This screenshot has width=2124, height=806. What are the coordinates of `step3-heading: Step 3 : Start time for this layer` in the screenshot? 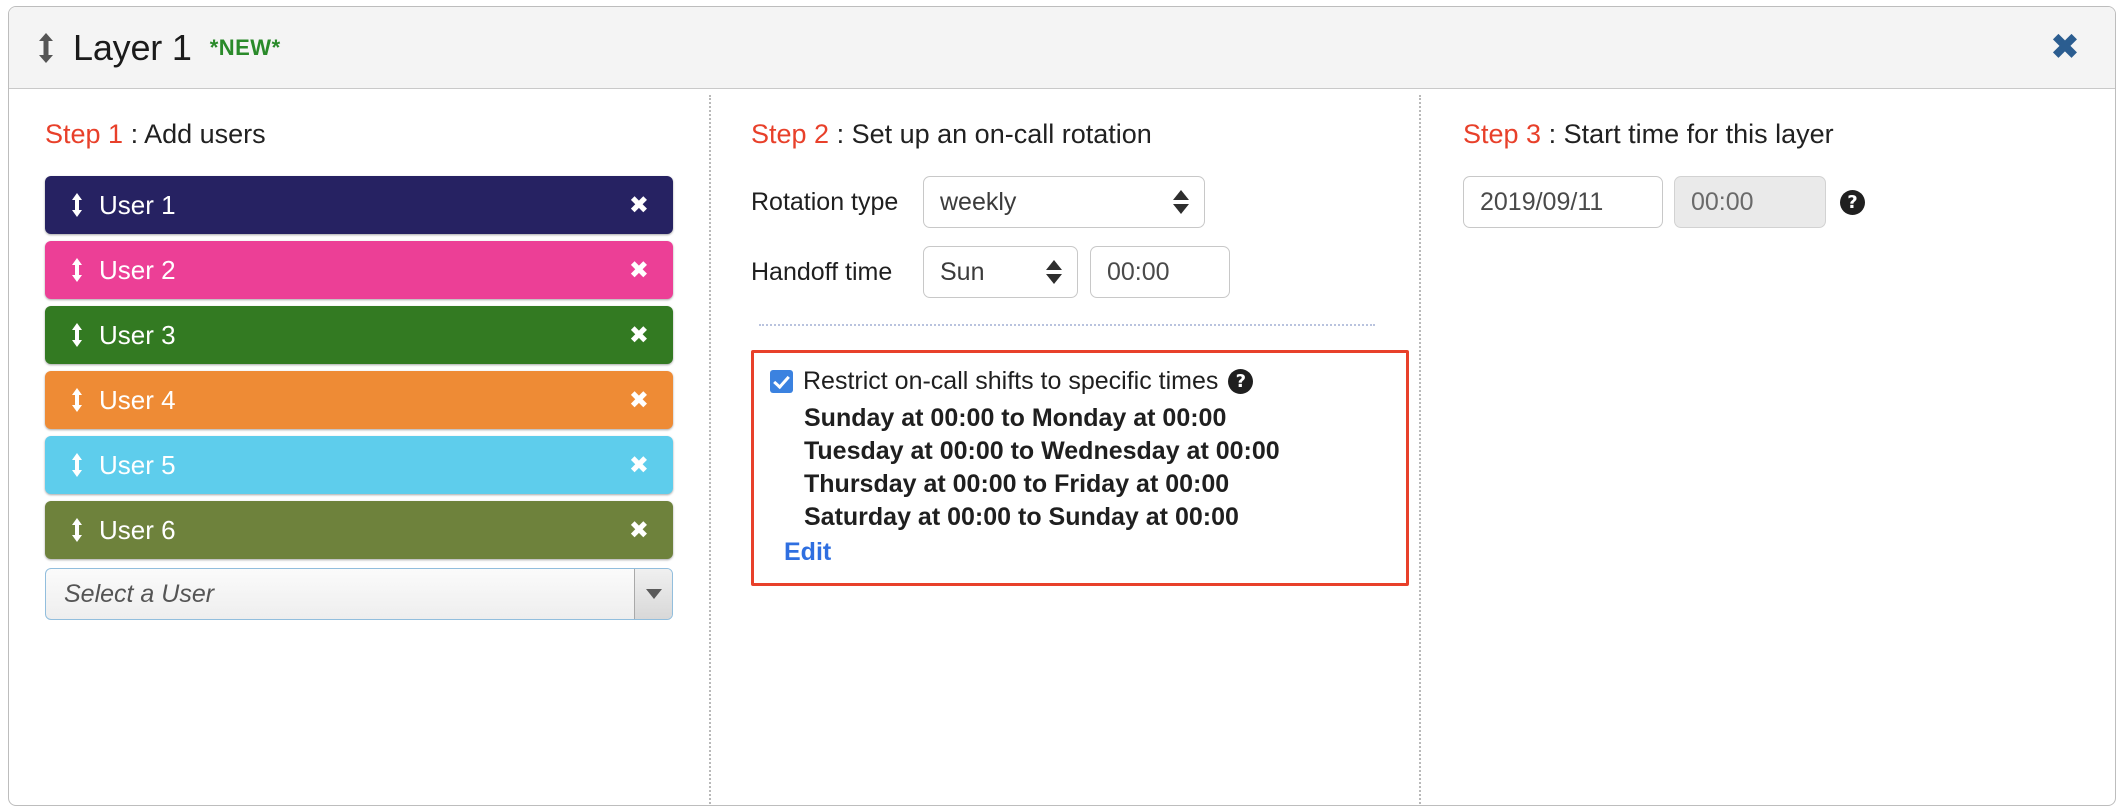 It's located at (1771, 134).